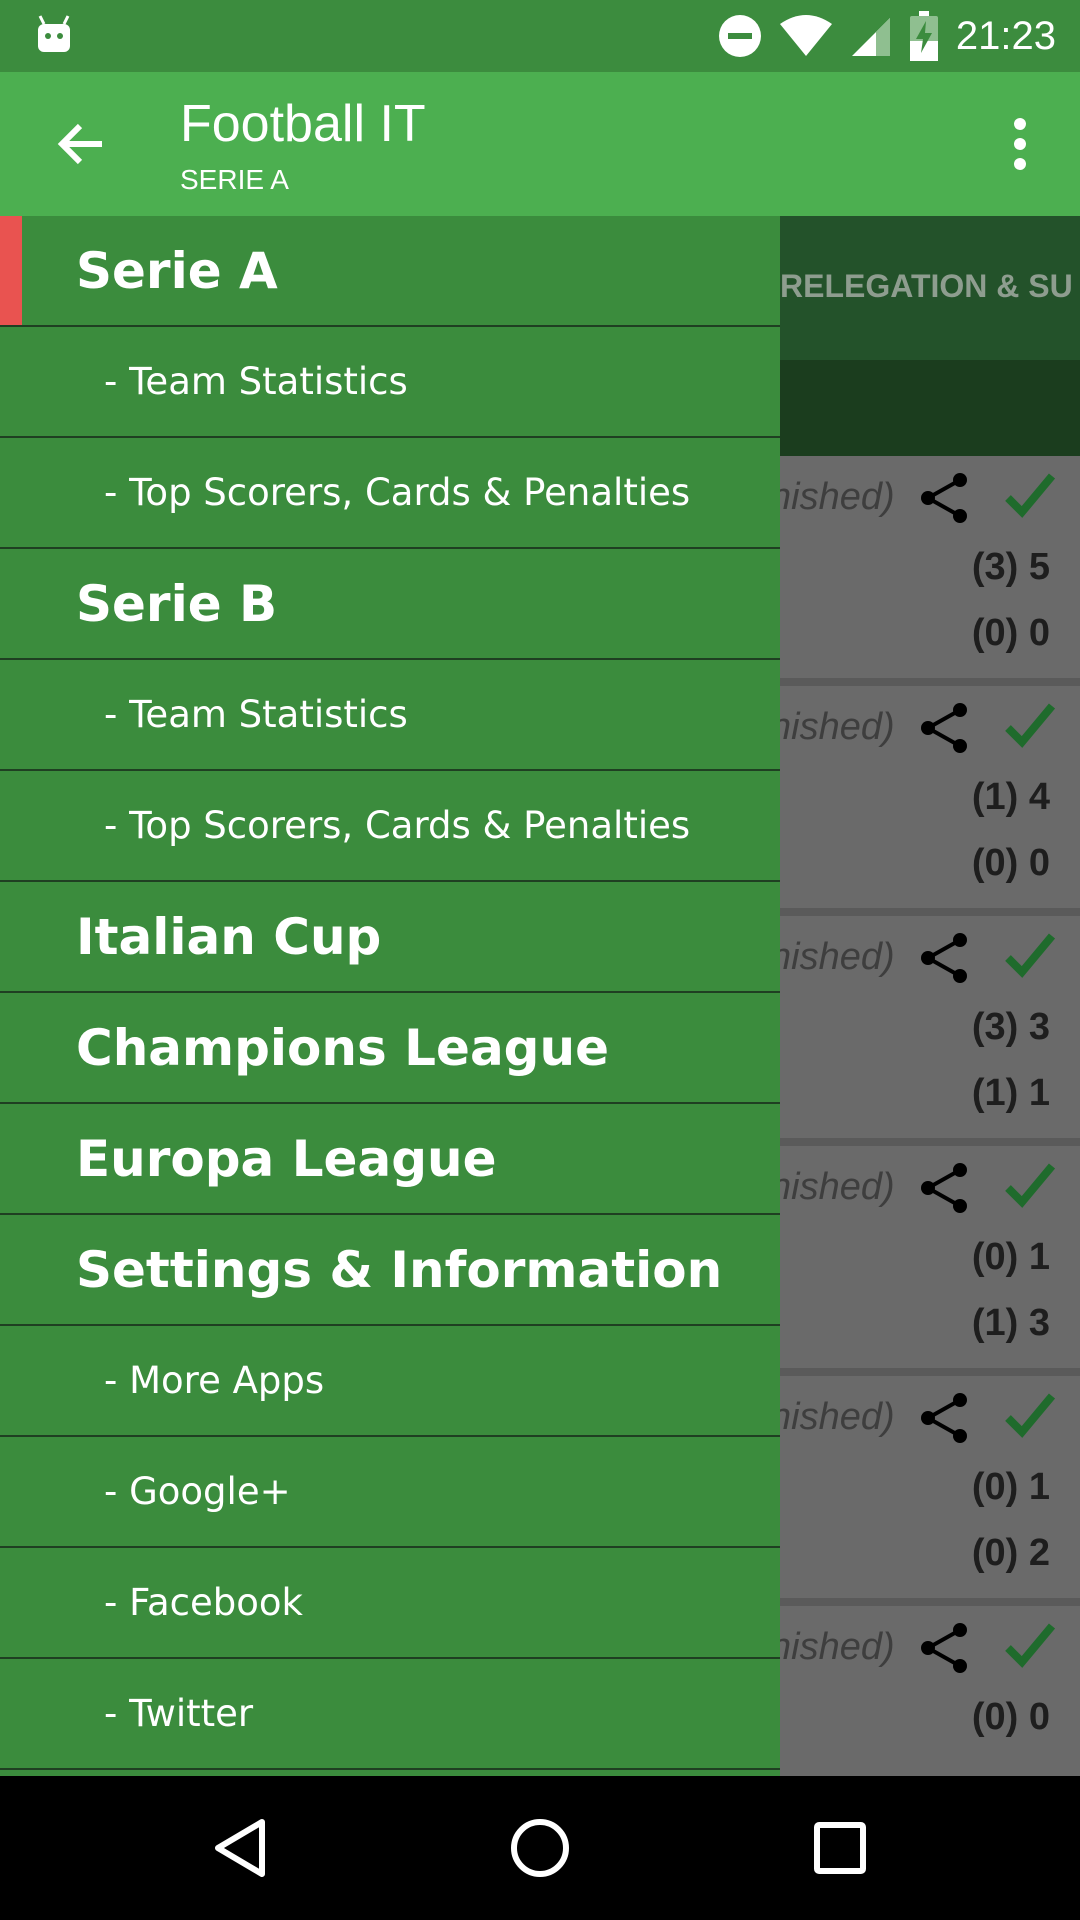 This screenshot has height=1920, width=1080. What do you see at coordinates (540, 144) in the screenshot?
I see `app-bar: Football IT SERIE A` at bounding box center [540, 144].